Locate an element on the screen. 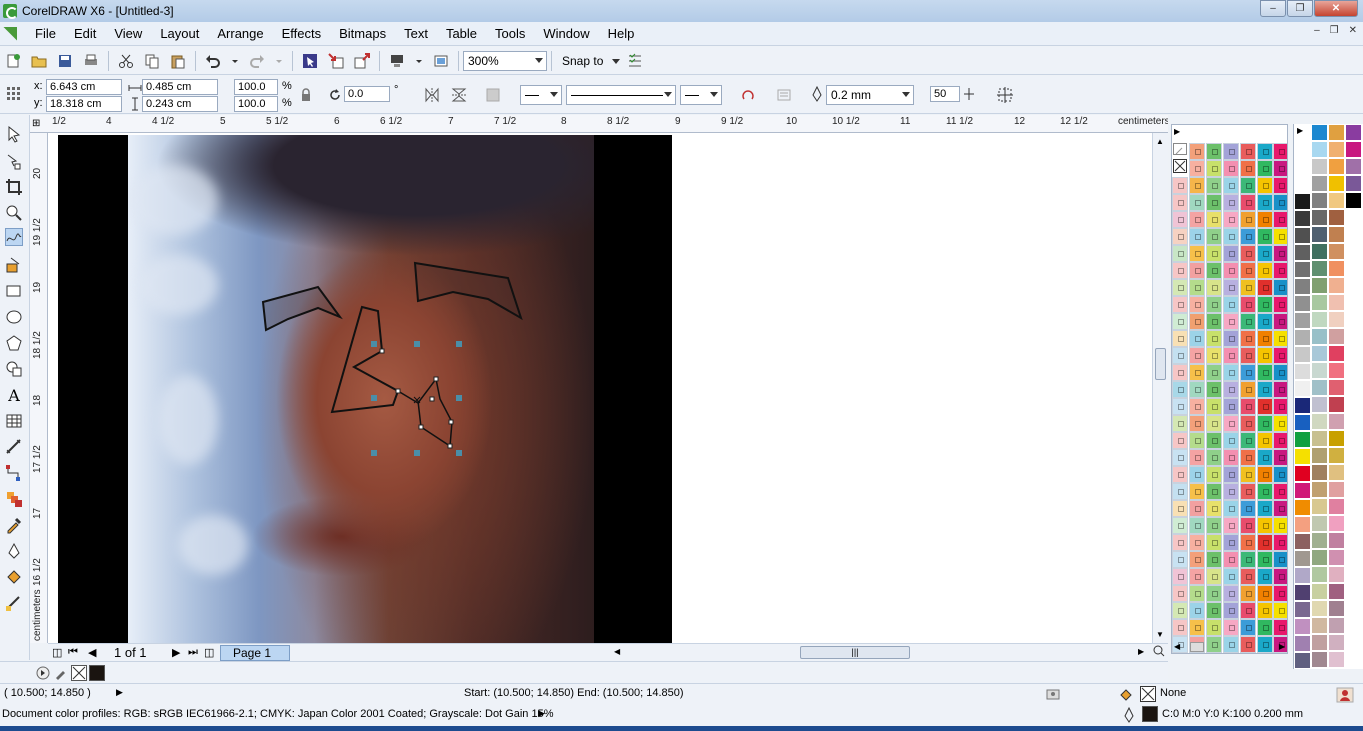 The image size is (1363, 731). black-swatch is located at coordinates (97, 673).